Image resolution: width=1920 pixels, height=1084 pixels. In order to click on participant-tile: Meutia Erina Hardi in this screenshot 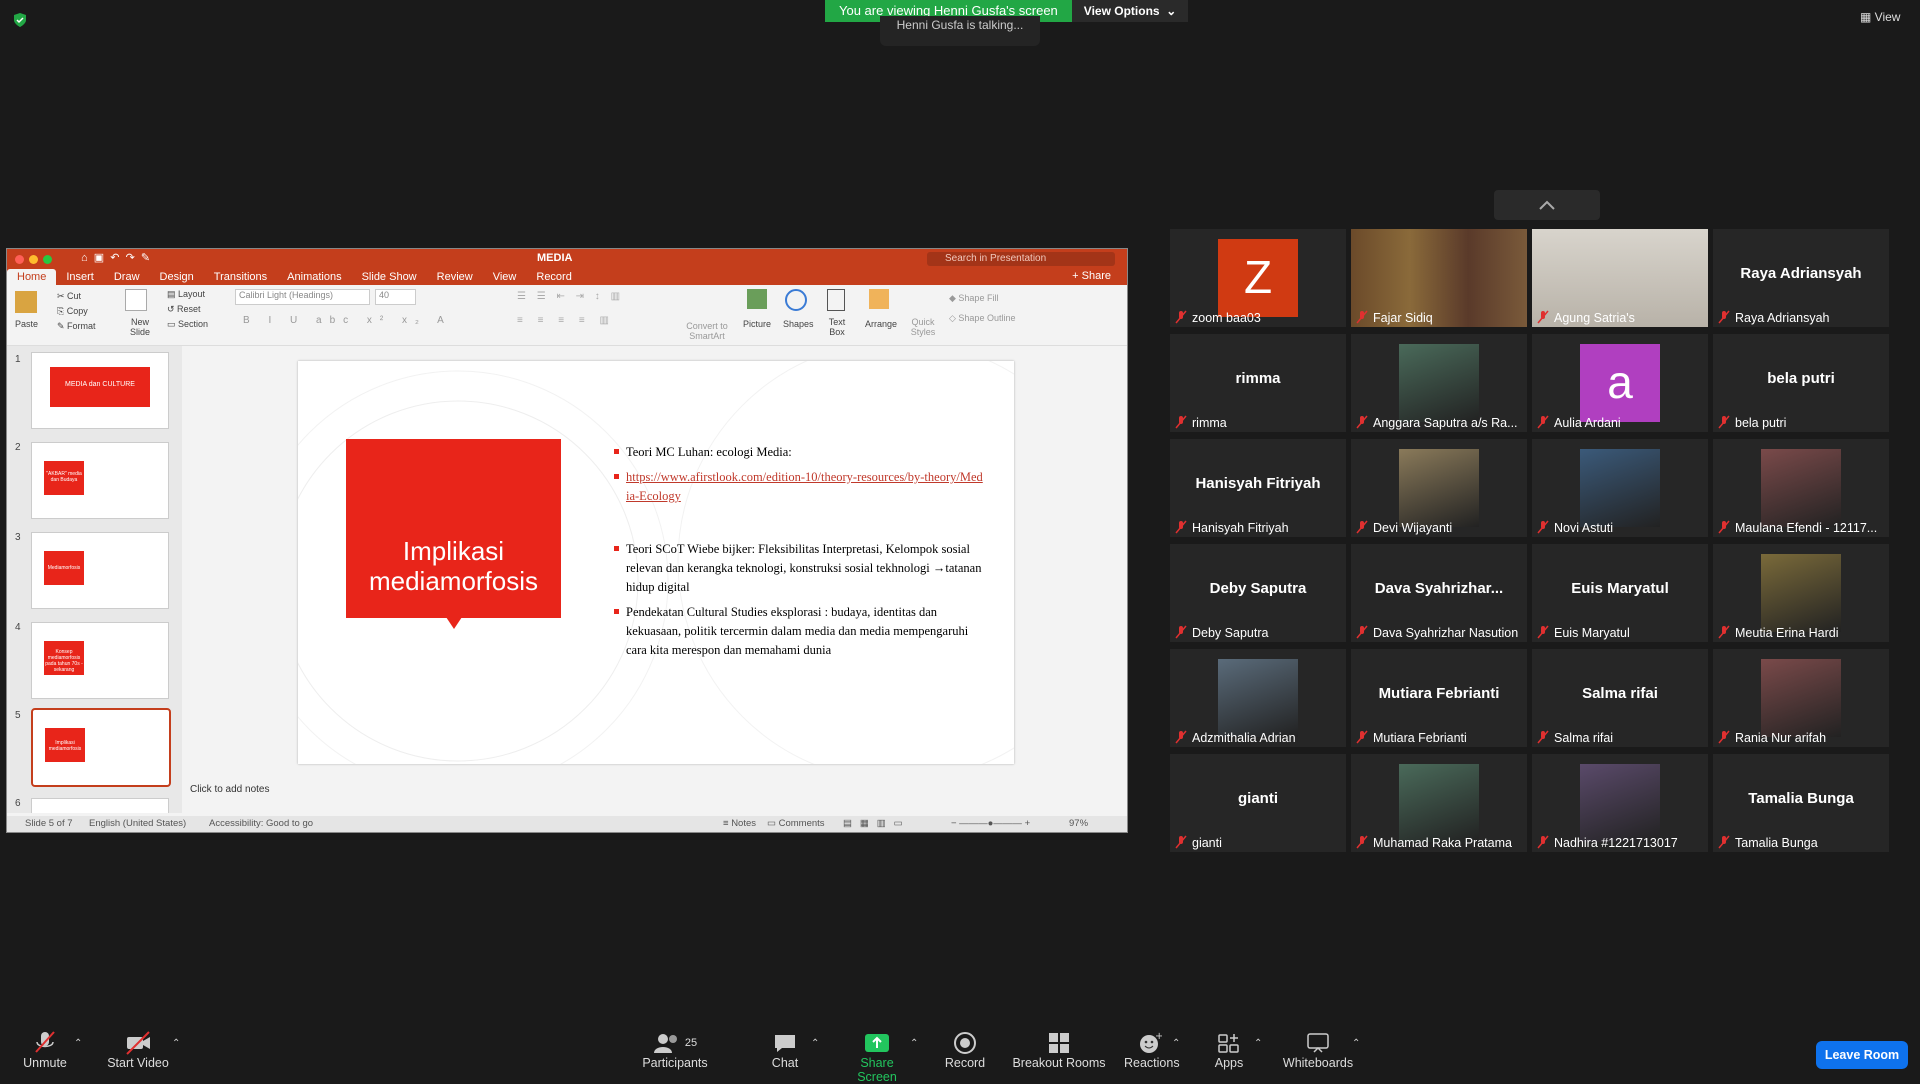, I will do `click(1801, 593)`.